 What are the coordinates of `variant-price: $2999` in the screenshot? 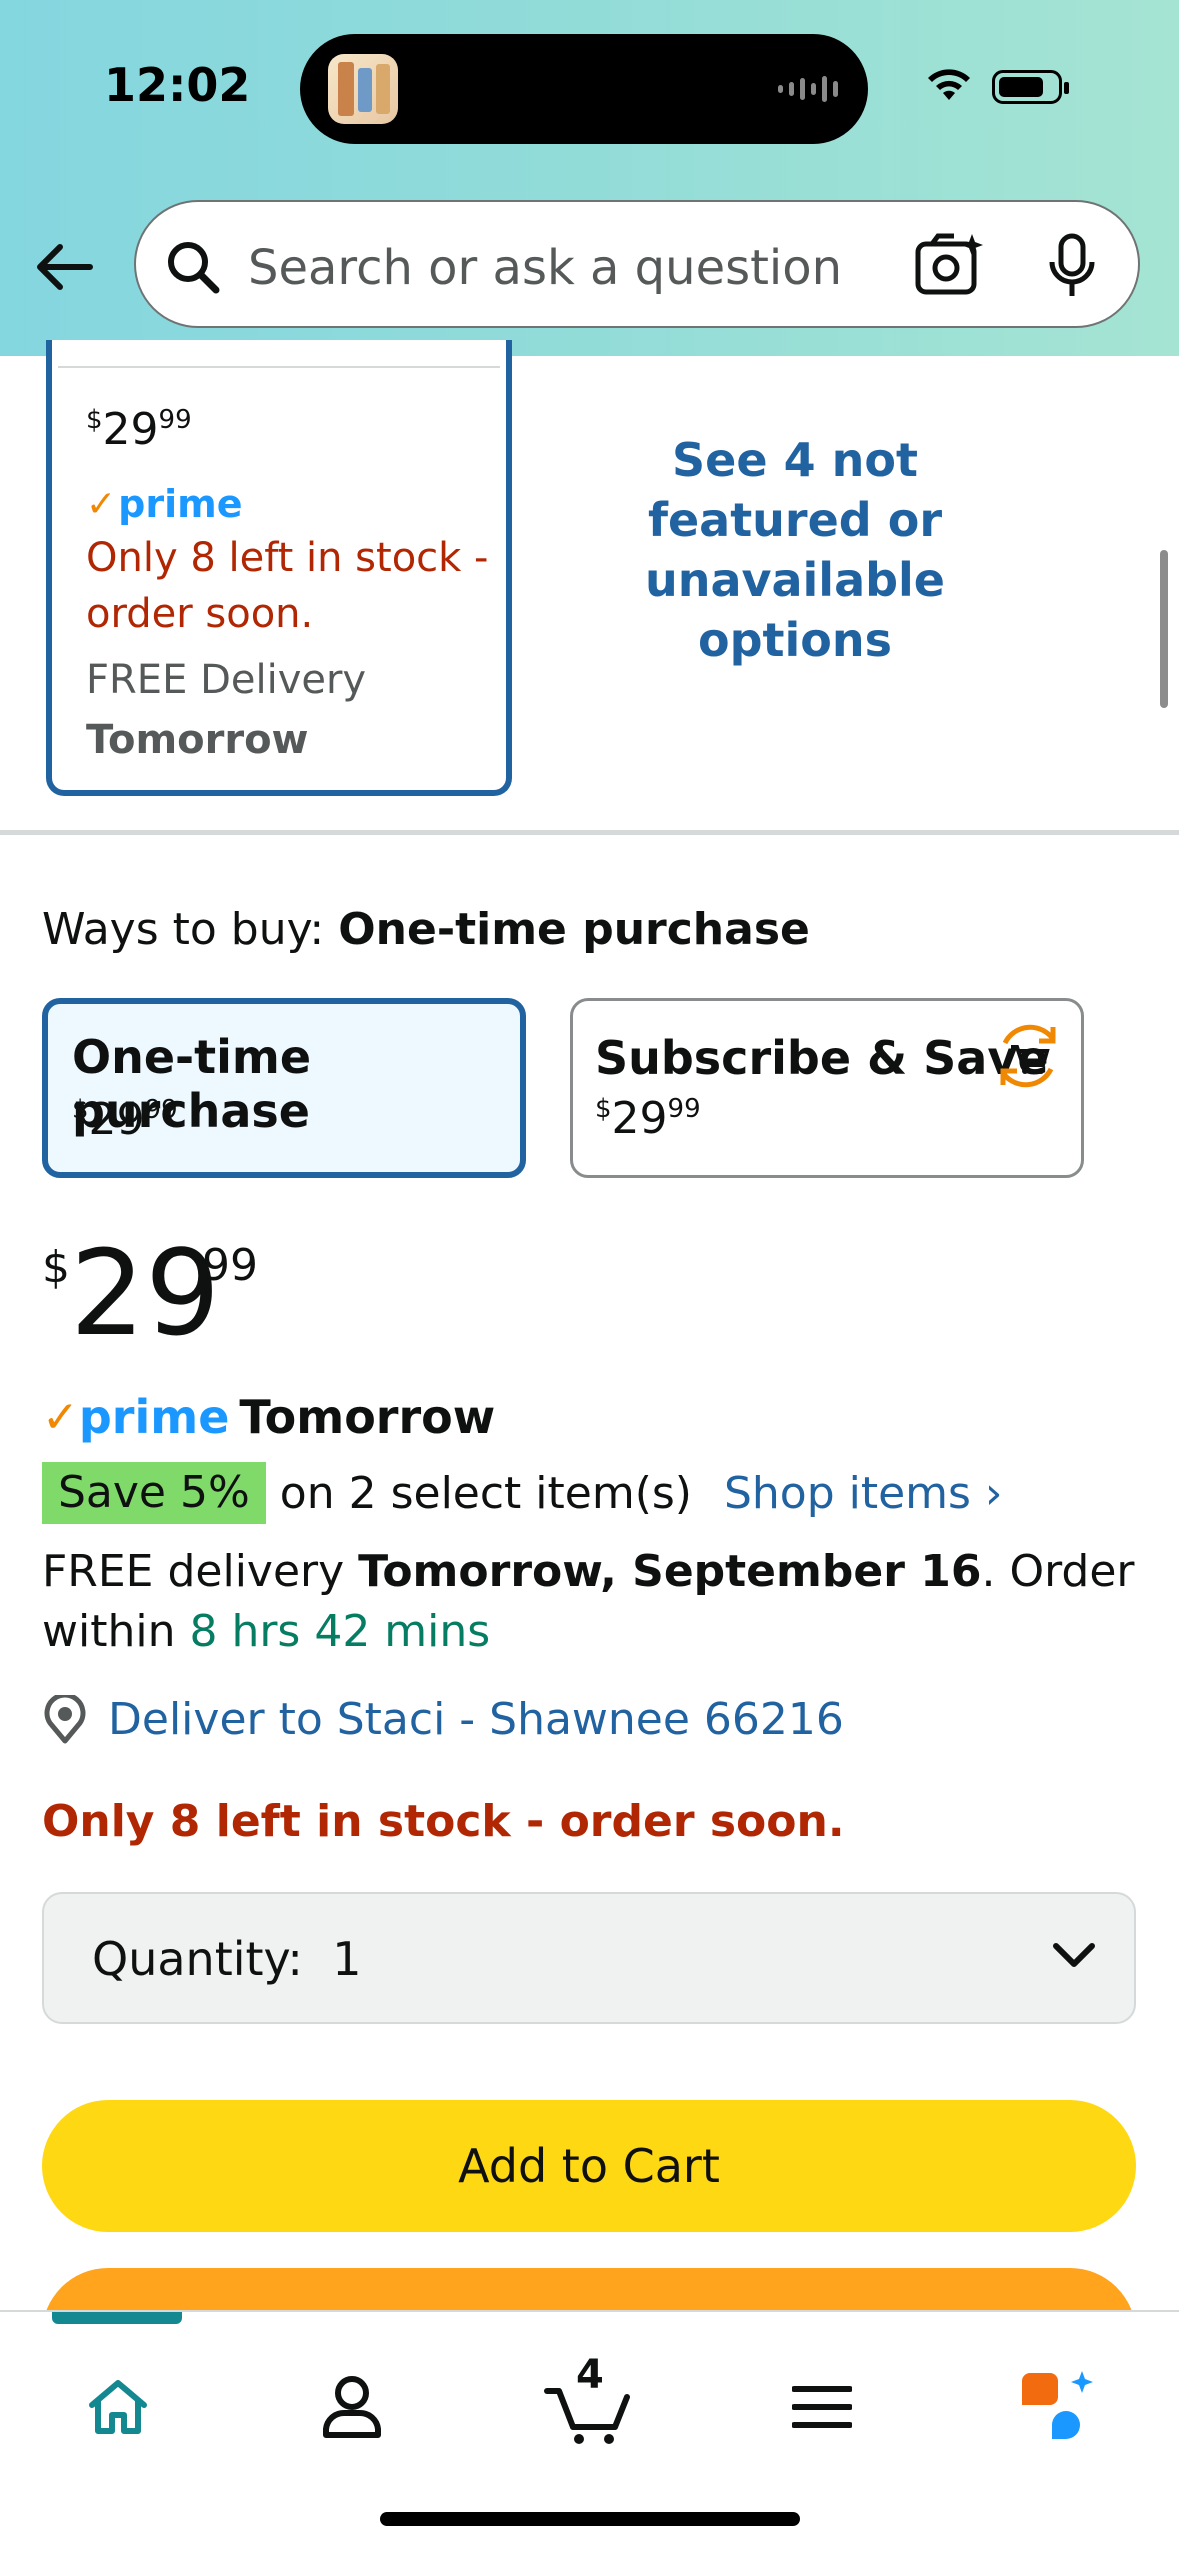 It's located at (139, 429).